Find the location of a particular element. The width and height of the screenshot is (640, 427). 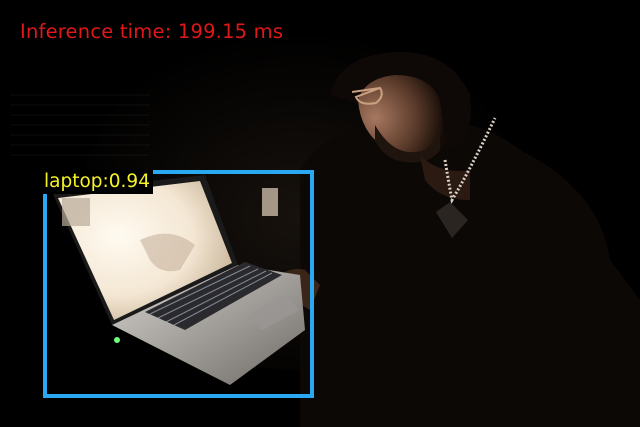

detection-label: laptop:0.94 is located at coordinates (98, 182).